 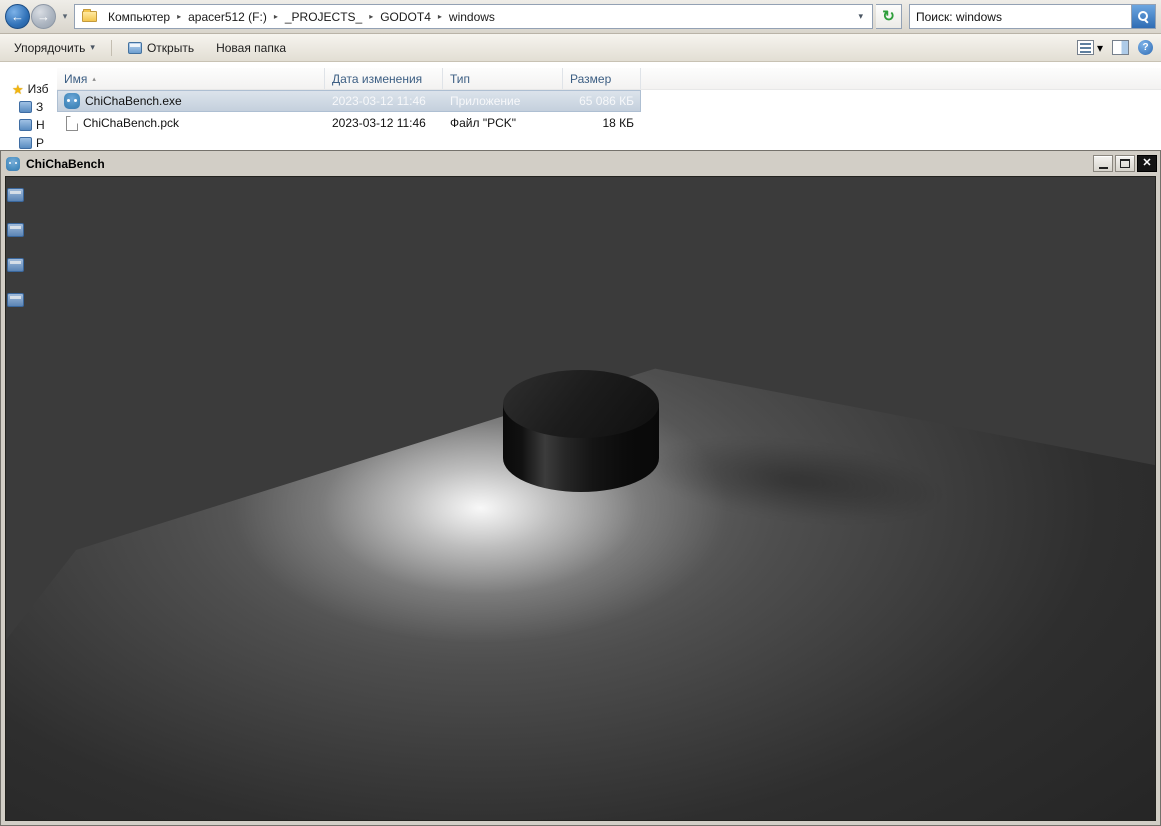 What do you see at coordinates (606, 101) in the screenshot?
I see `file-size-cell: 65 086 КБ` at bounding box center [606, 101].